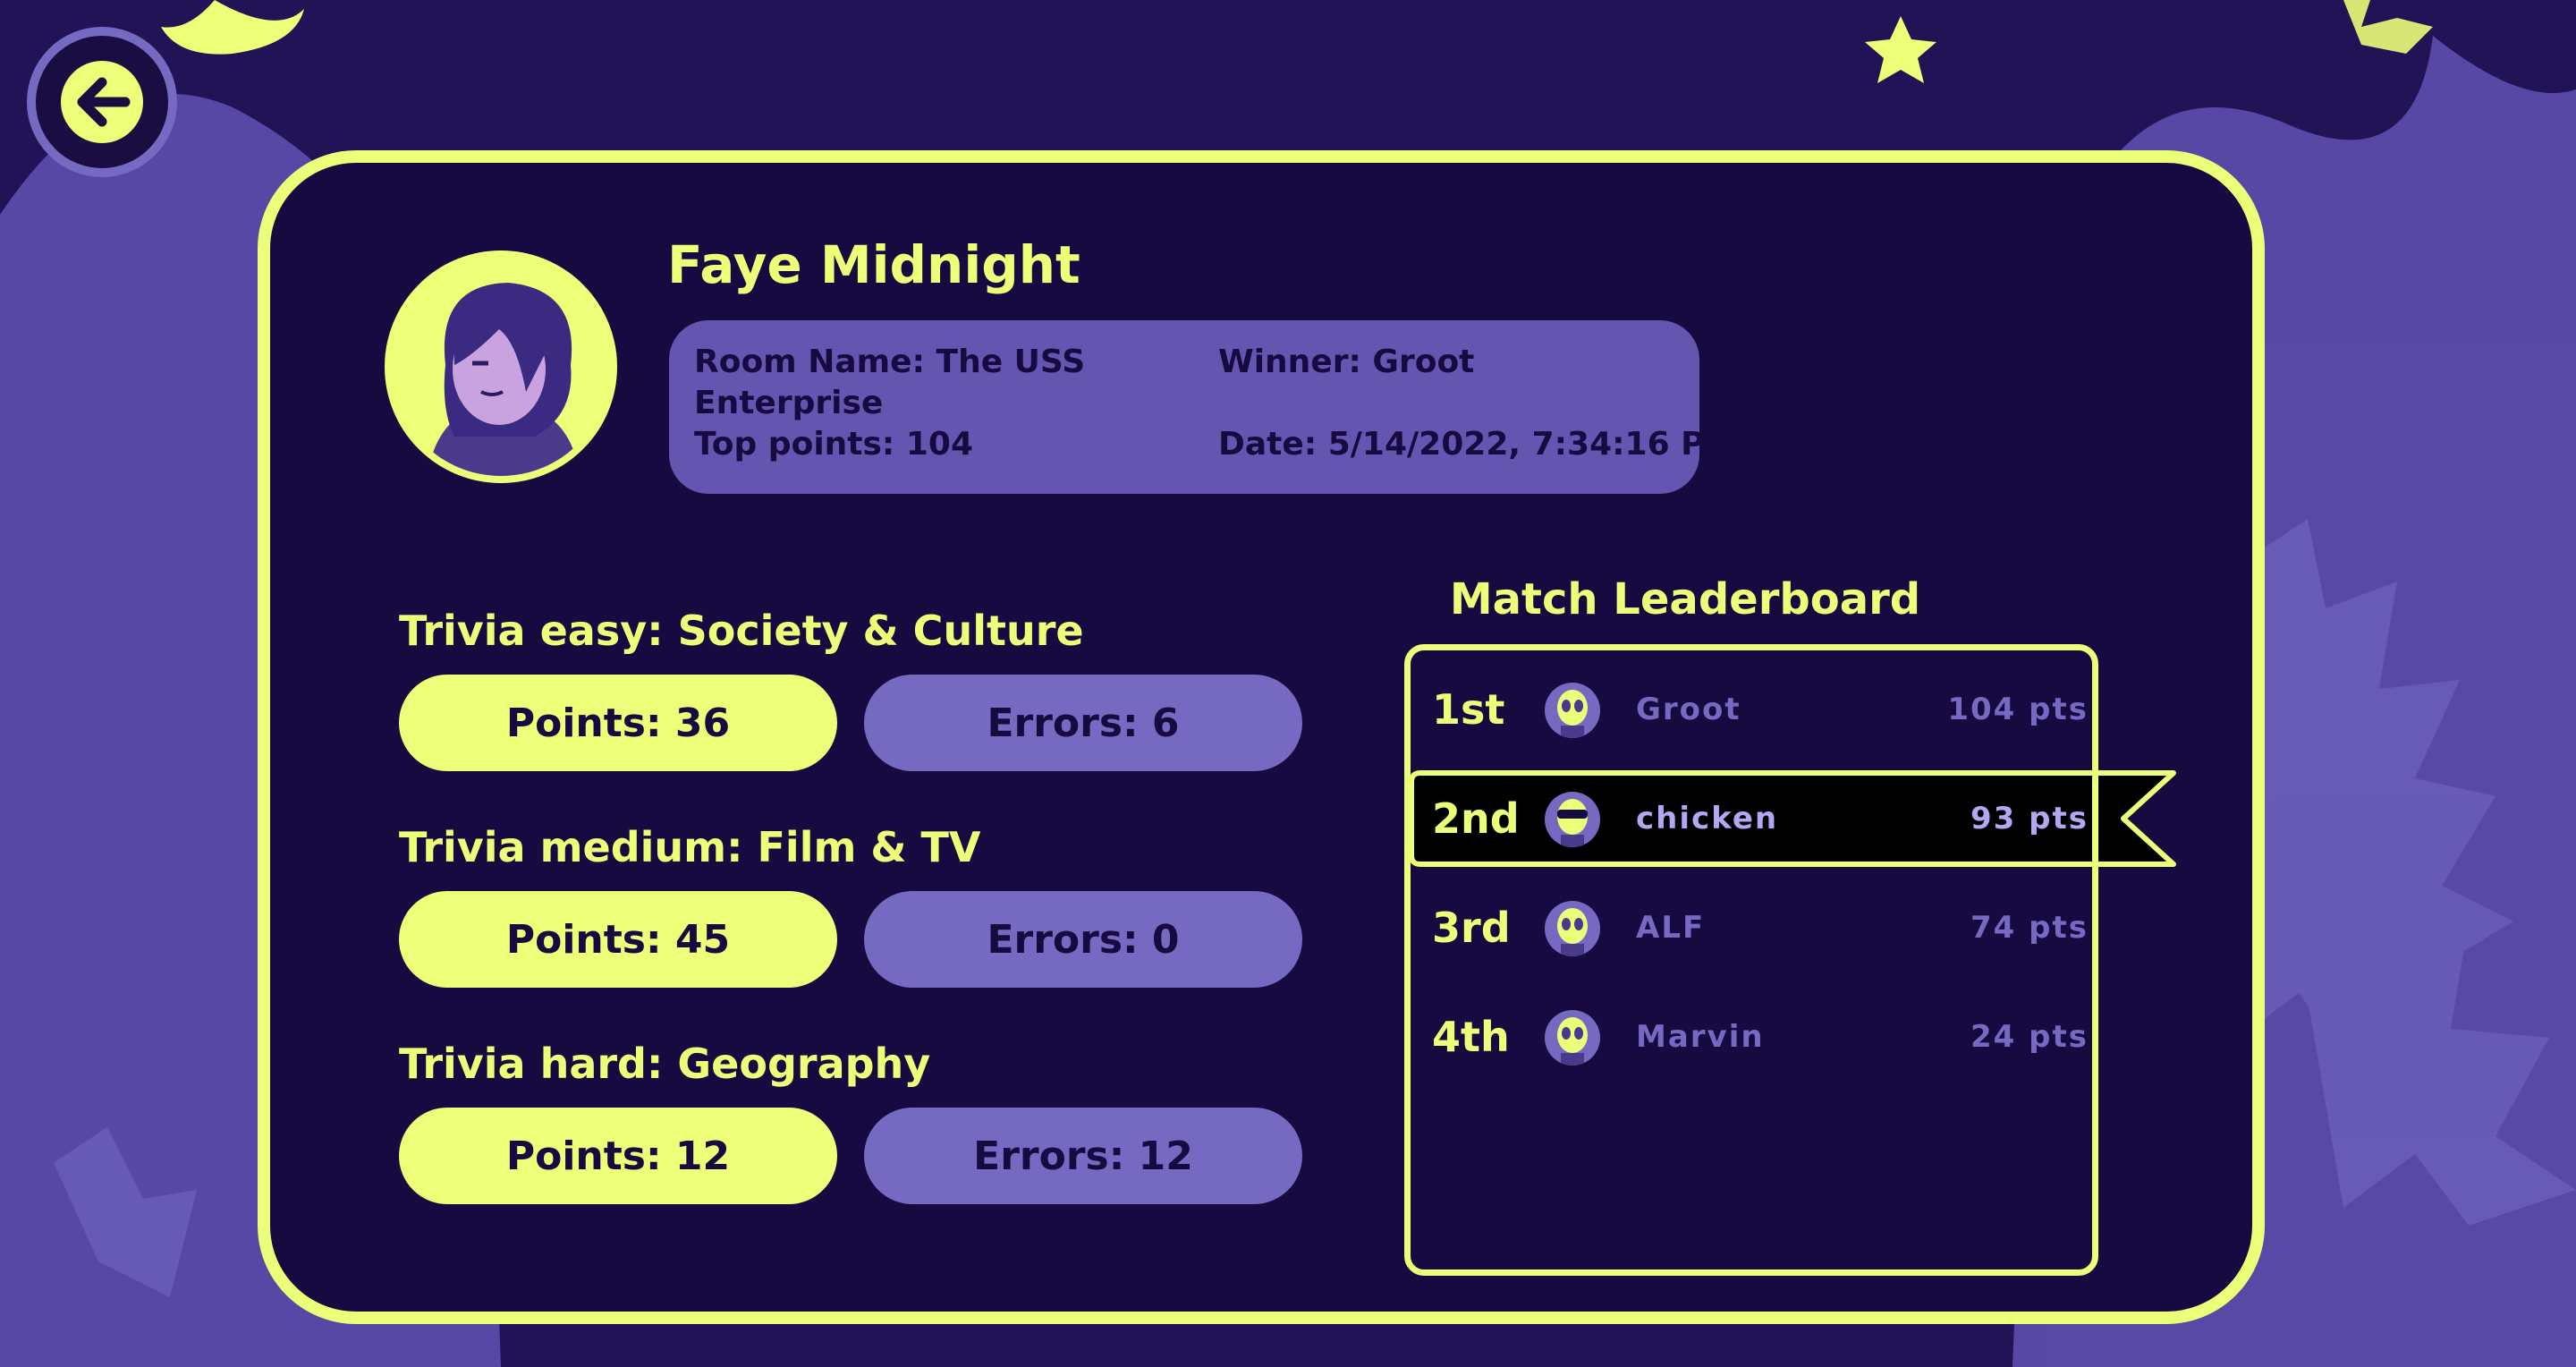  I want to click on leaderboard-row: 4th Marvin 24 pts, so click(1751, 1036).